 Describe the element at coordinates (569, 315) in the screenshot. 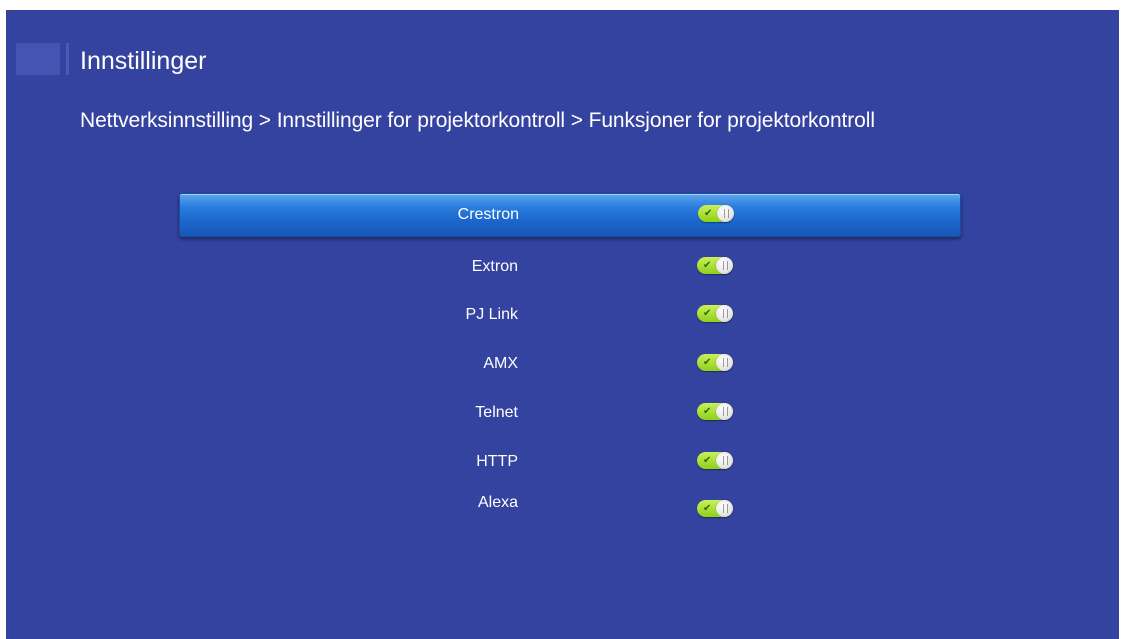

I see `menu-item-pj-link: PJ Link ✔` at that location.